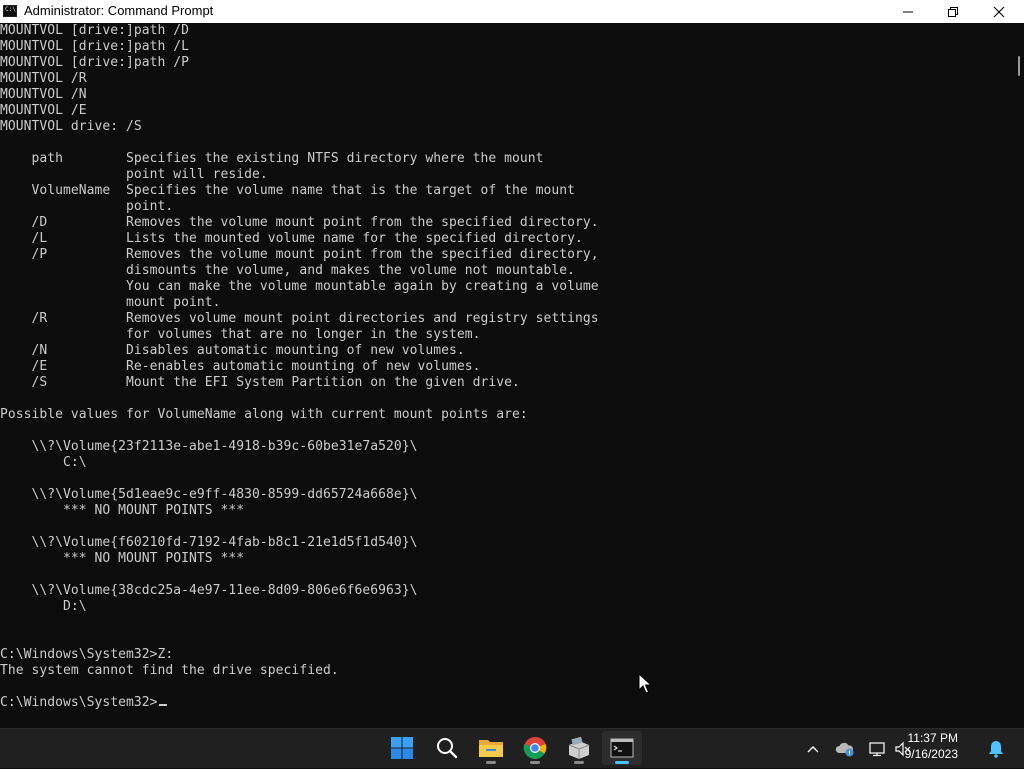  Describe the element at coordinates (1014, 375) in the screenshot. I see `scrollbar` at that location.